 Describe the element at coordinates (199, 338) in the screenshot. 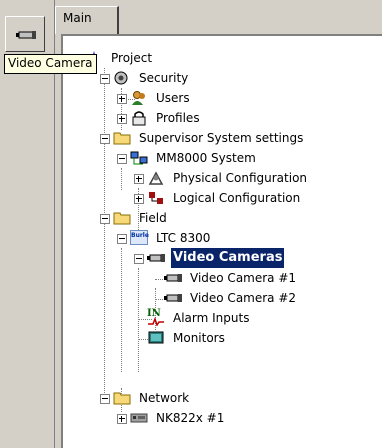

I see `tree-label: Monitors` at that location.